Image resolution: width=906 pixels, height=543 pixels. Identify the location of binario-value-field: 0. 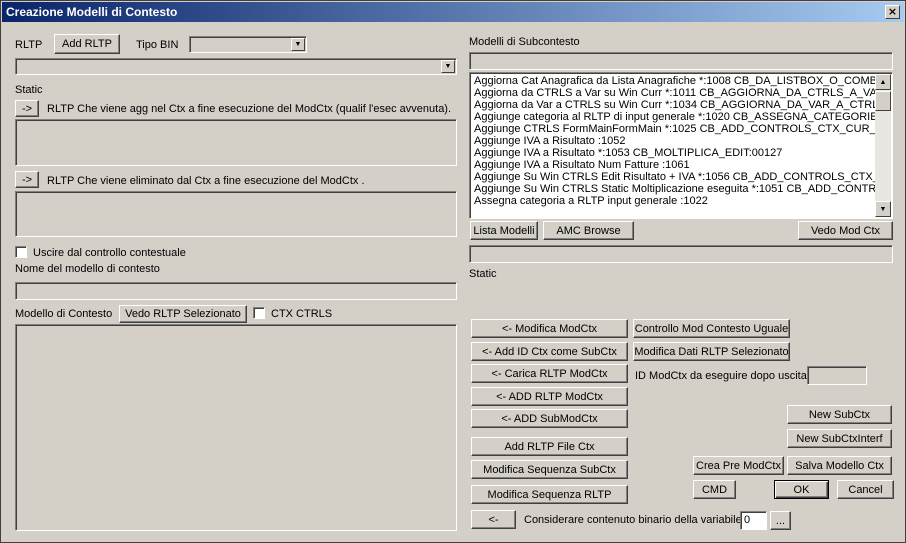
(753, 520).